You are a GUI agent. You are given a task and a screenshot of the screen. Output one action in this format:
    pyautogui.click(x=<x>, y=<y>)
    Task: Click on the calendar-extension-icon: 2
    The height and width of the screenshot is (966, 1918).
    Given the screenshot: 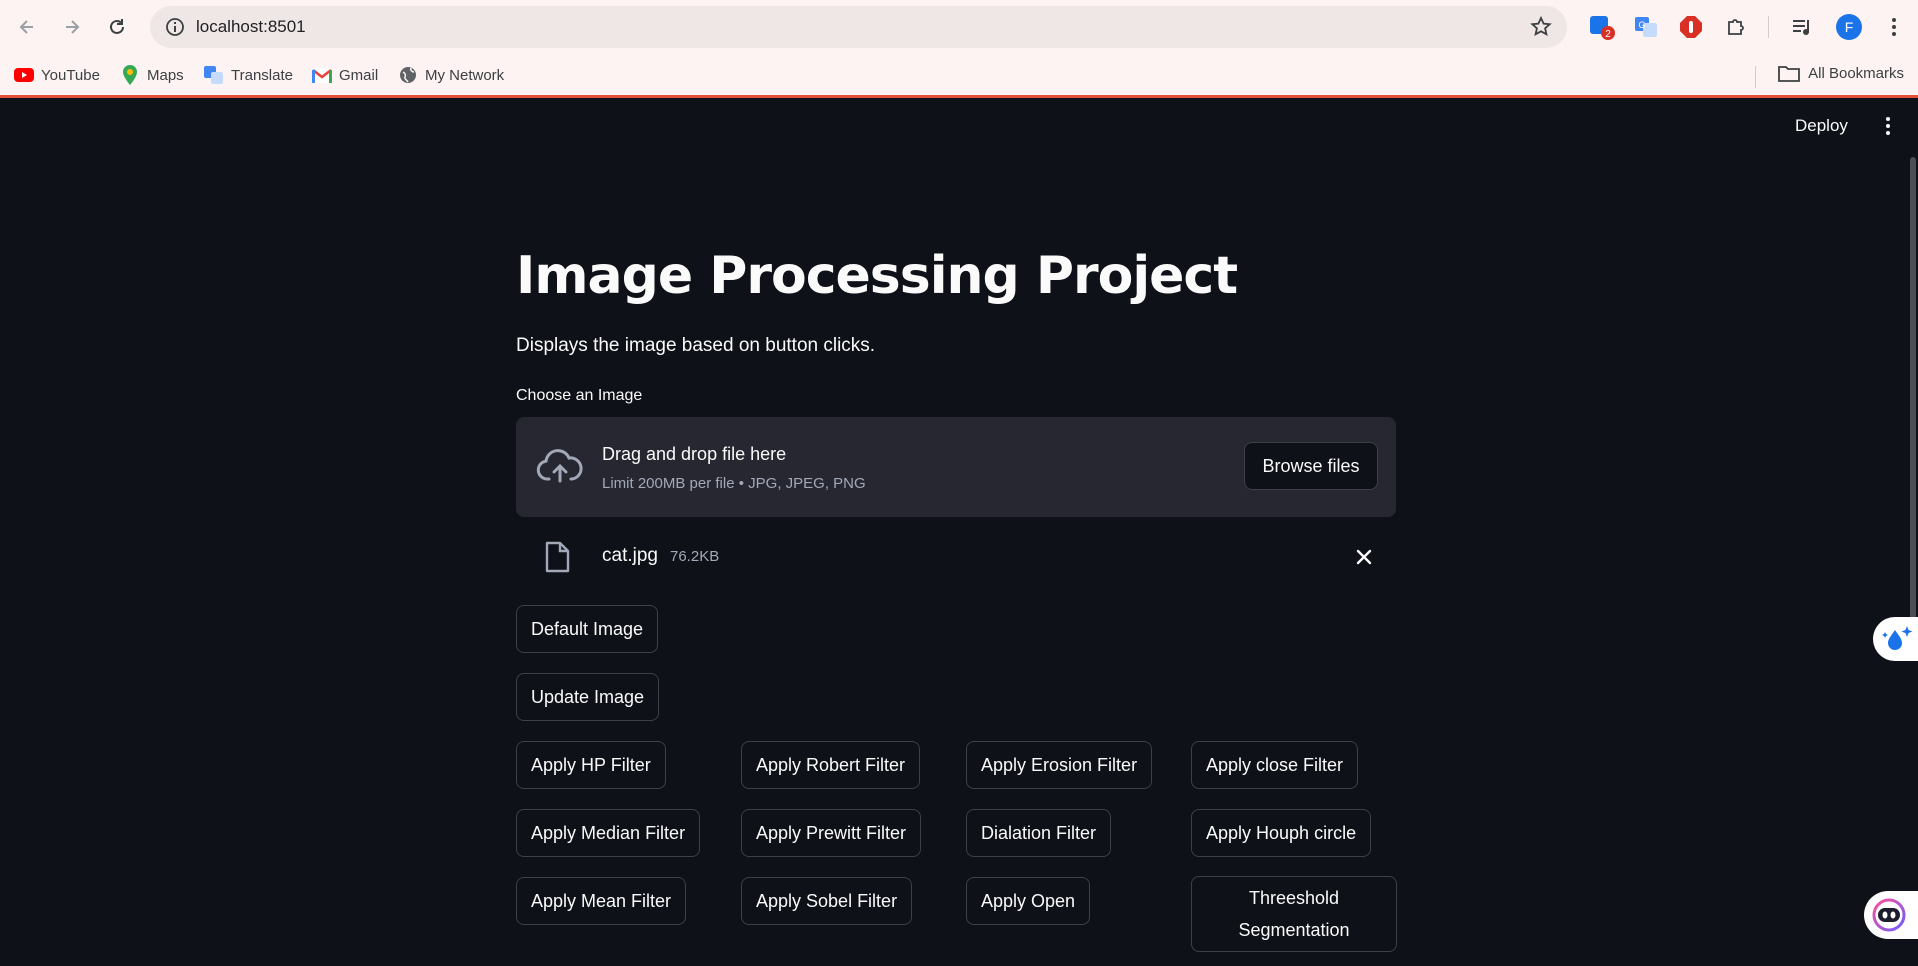 What is the action you would take?
    pyautogui.click(x=1602, y=28)
    